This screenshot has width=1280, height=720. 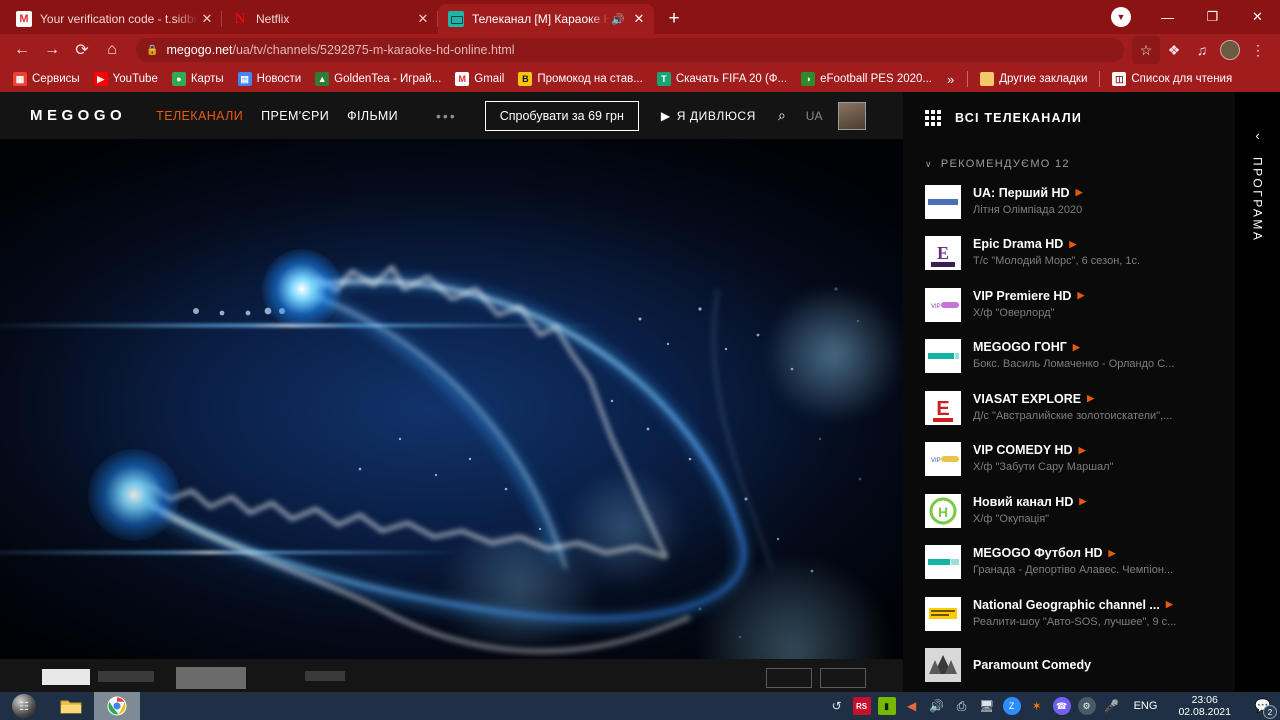 I want to click on bookmark-item: ● Карты, so click(x=198, y=79).